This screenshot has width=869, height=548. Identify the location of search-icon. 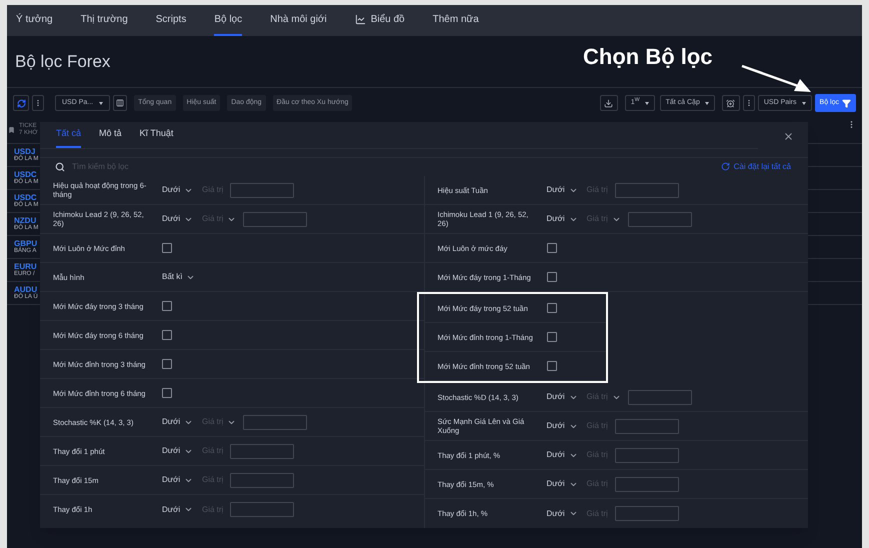
(60, 167).